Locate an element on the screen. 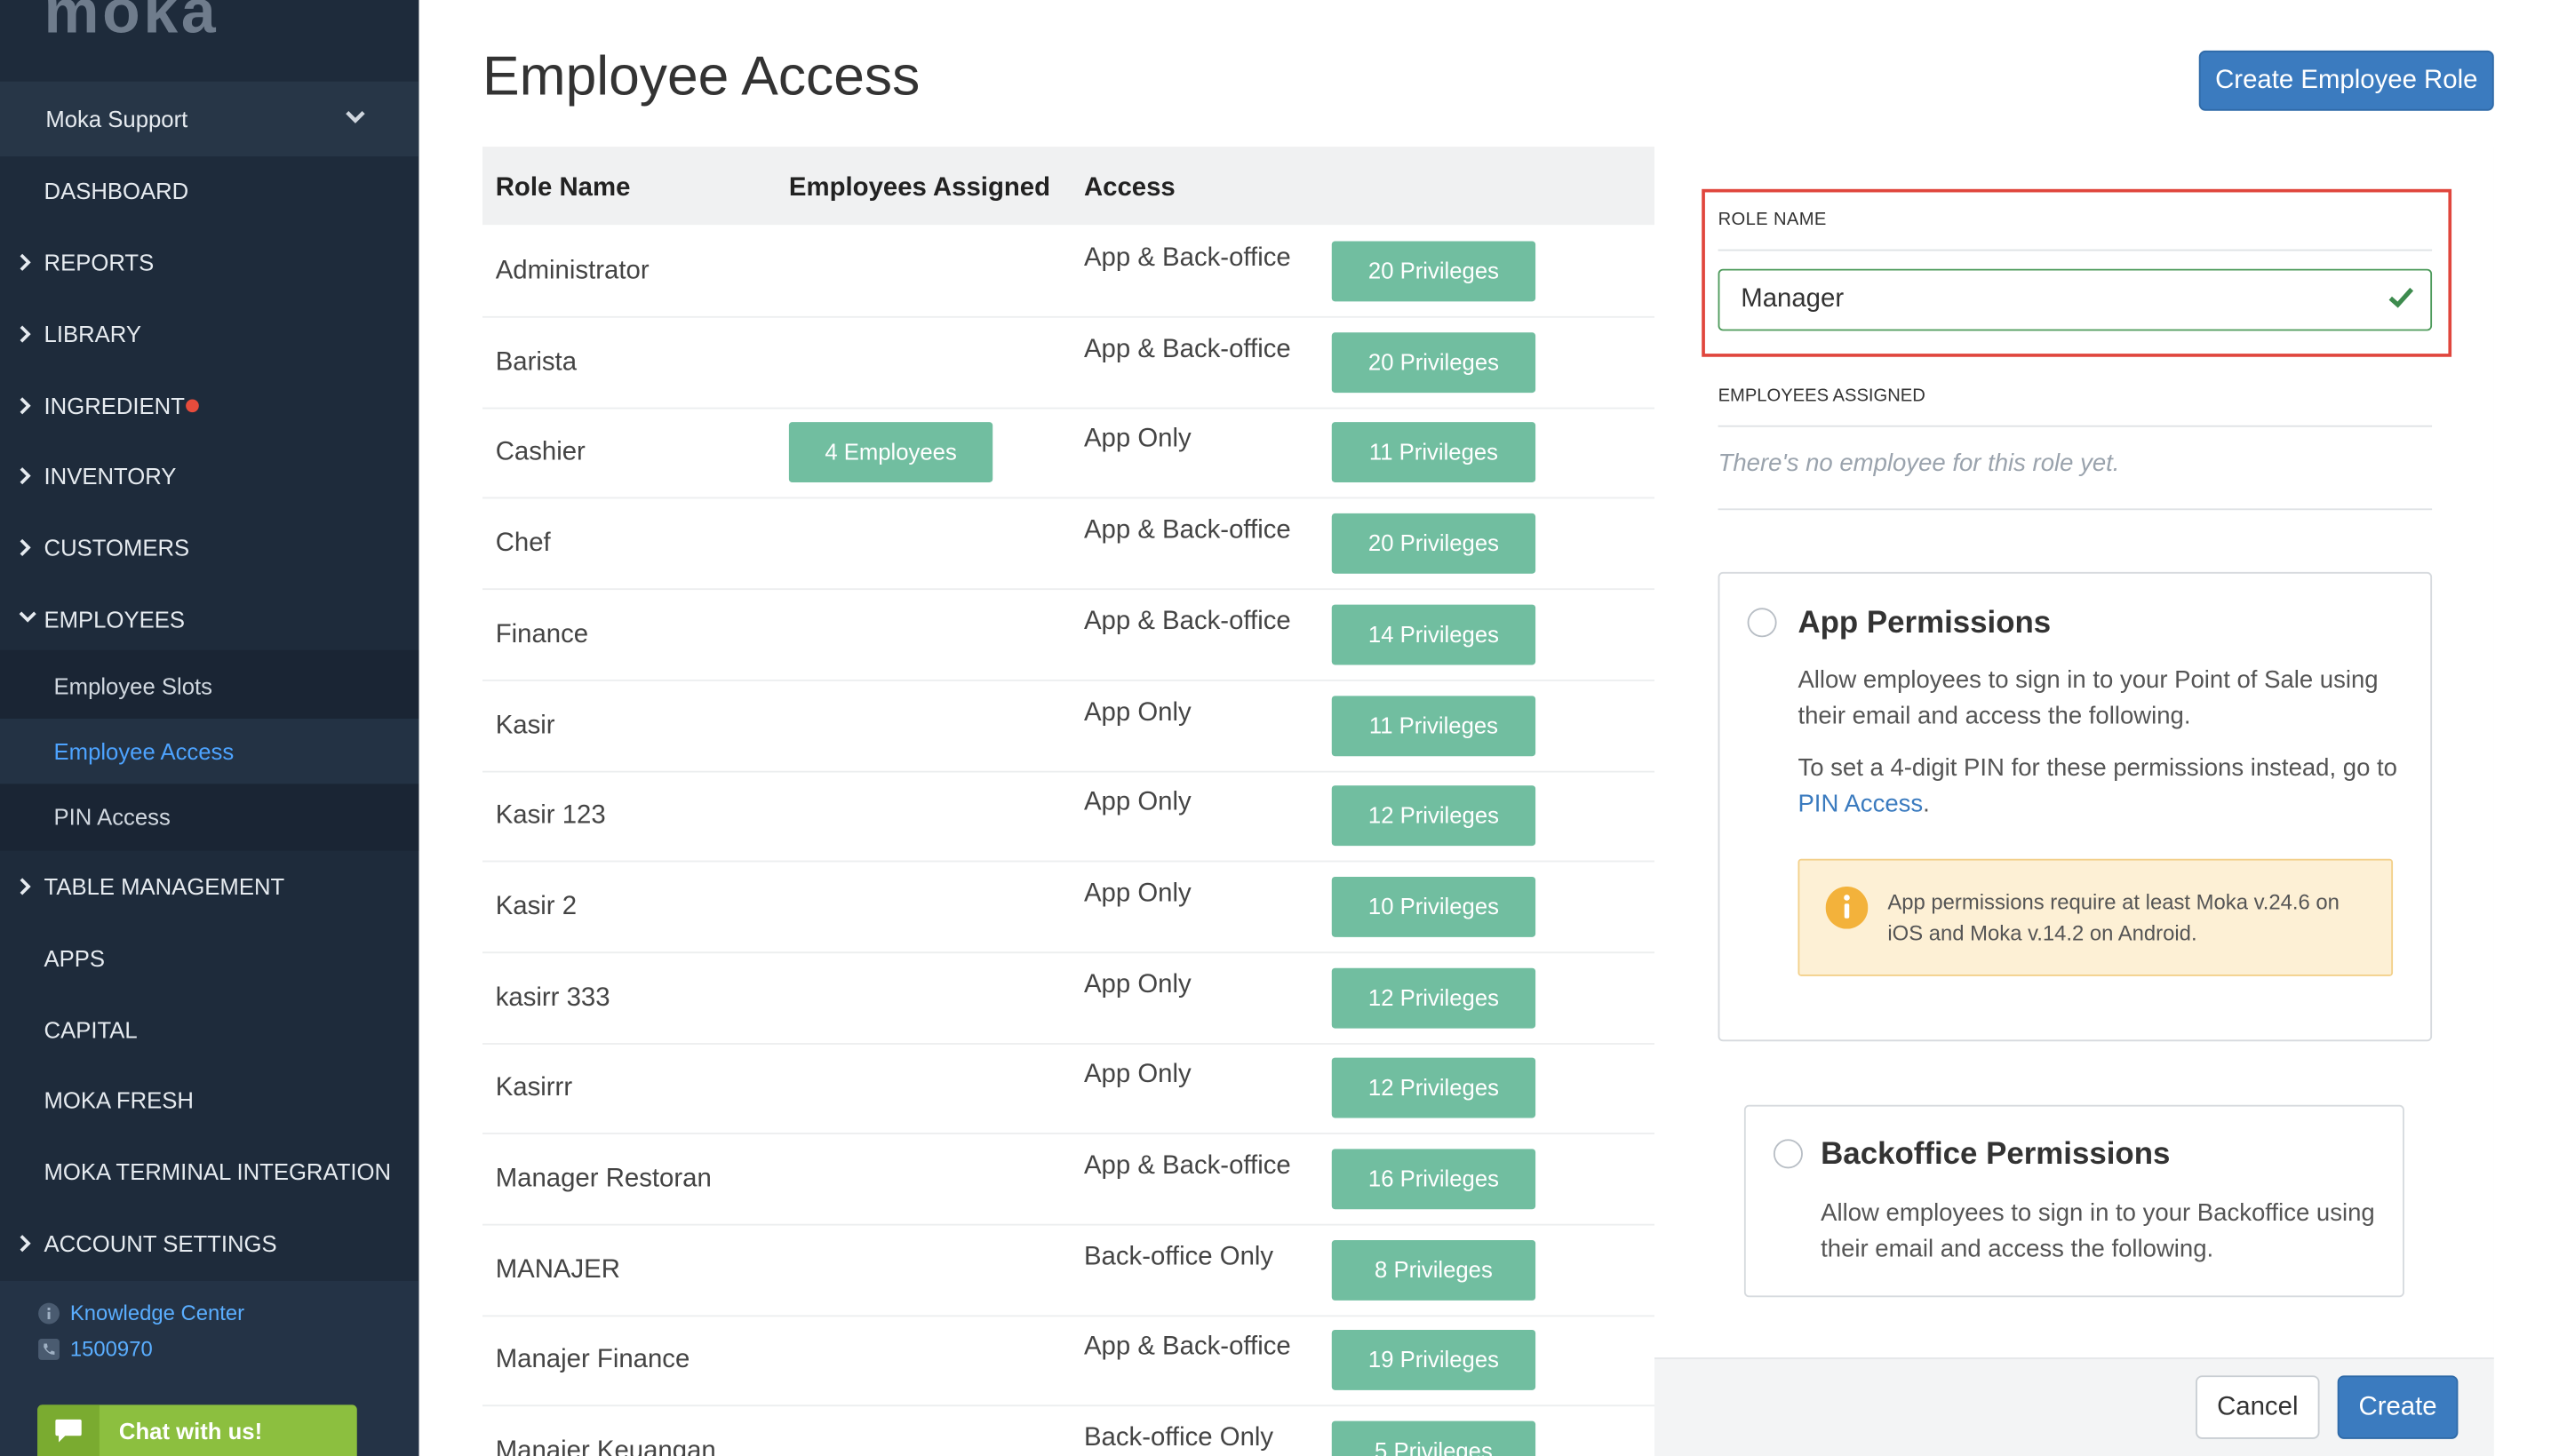 The height and width of the screenshot is (1456, 2551). role-name-cell: Kasir 123 is located at coordinates (550, 816).